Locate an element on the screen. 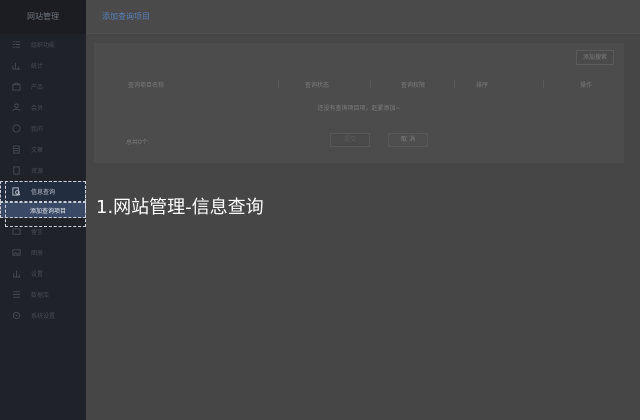 The image size is (640, 420). sidebar-item-system-settings: 系统设置 is located at coordinates (43, 315).